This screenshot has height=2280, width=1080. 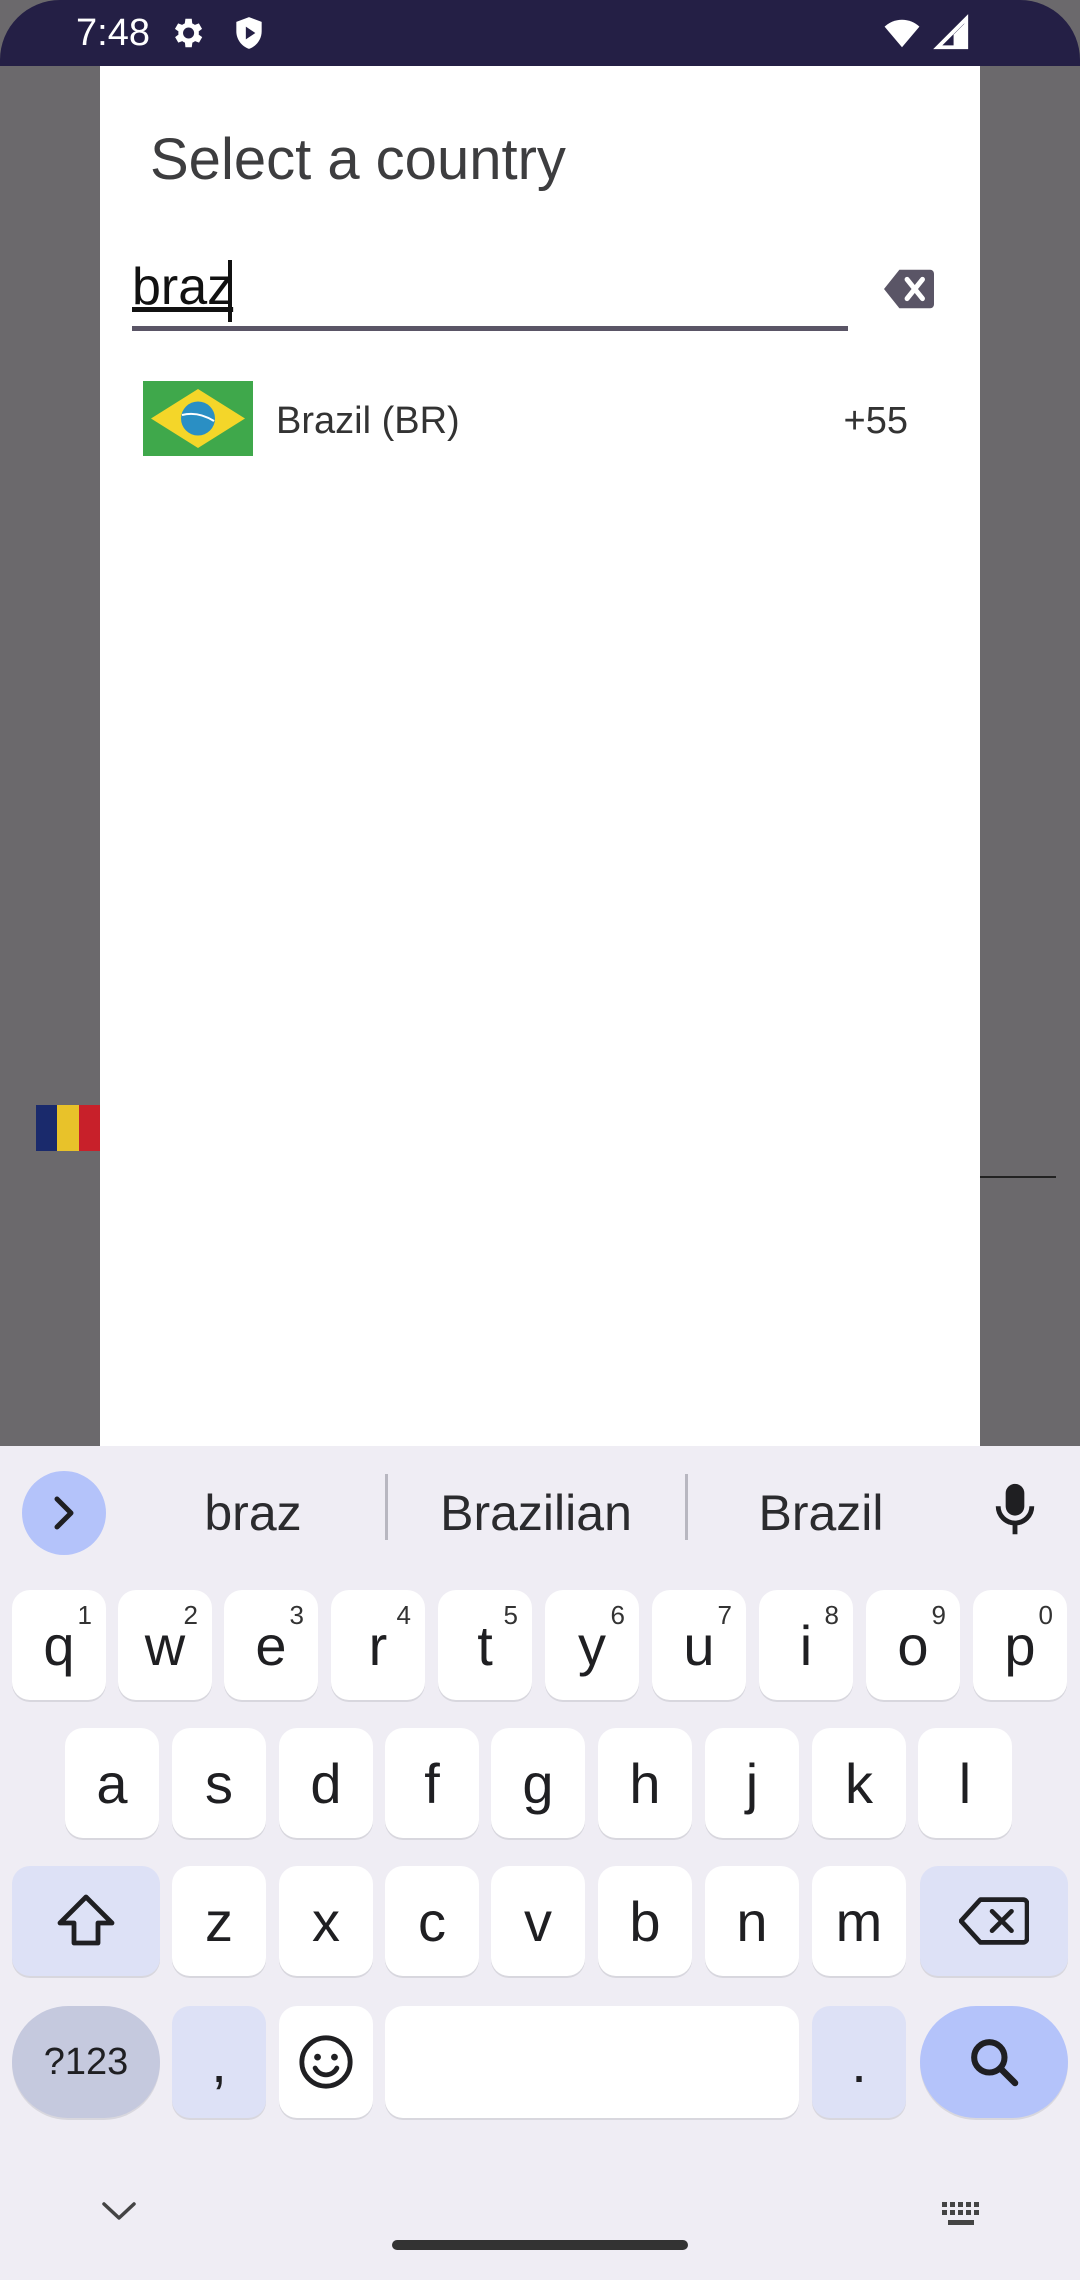 I want to click on wifi-icon, so click(x=902, y=33).